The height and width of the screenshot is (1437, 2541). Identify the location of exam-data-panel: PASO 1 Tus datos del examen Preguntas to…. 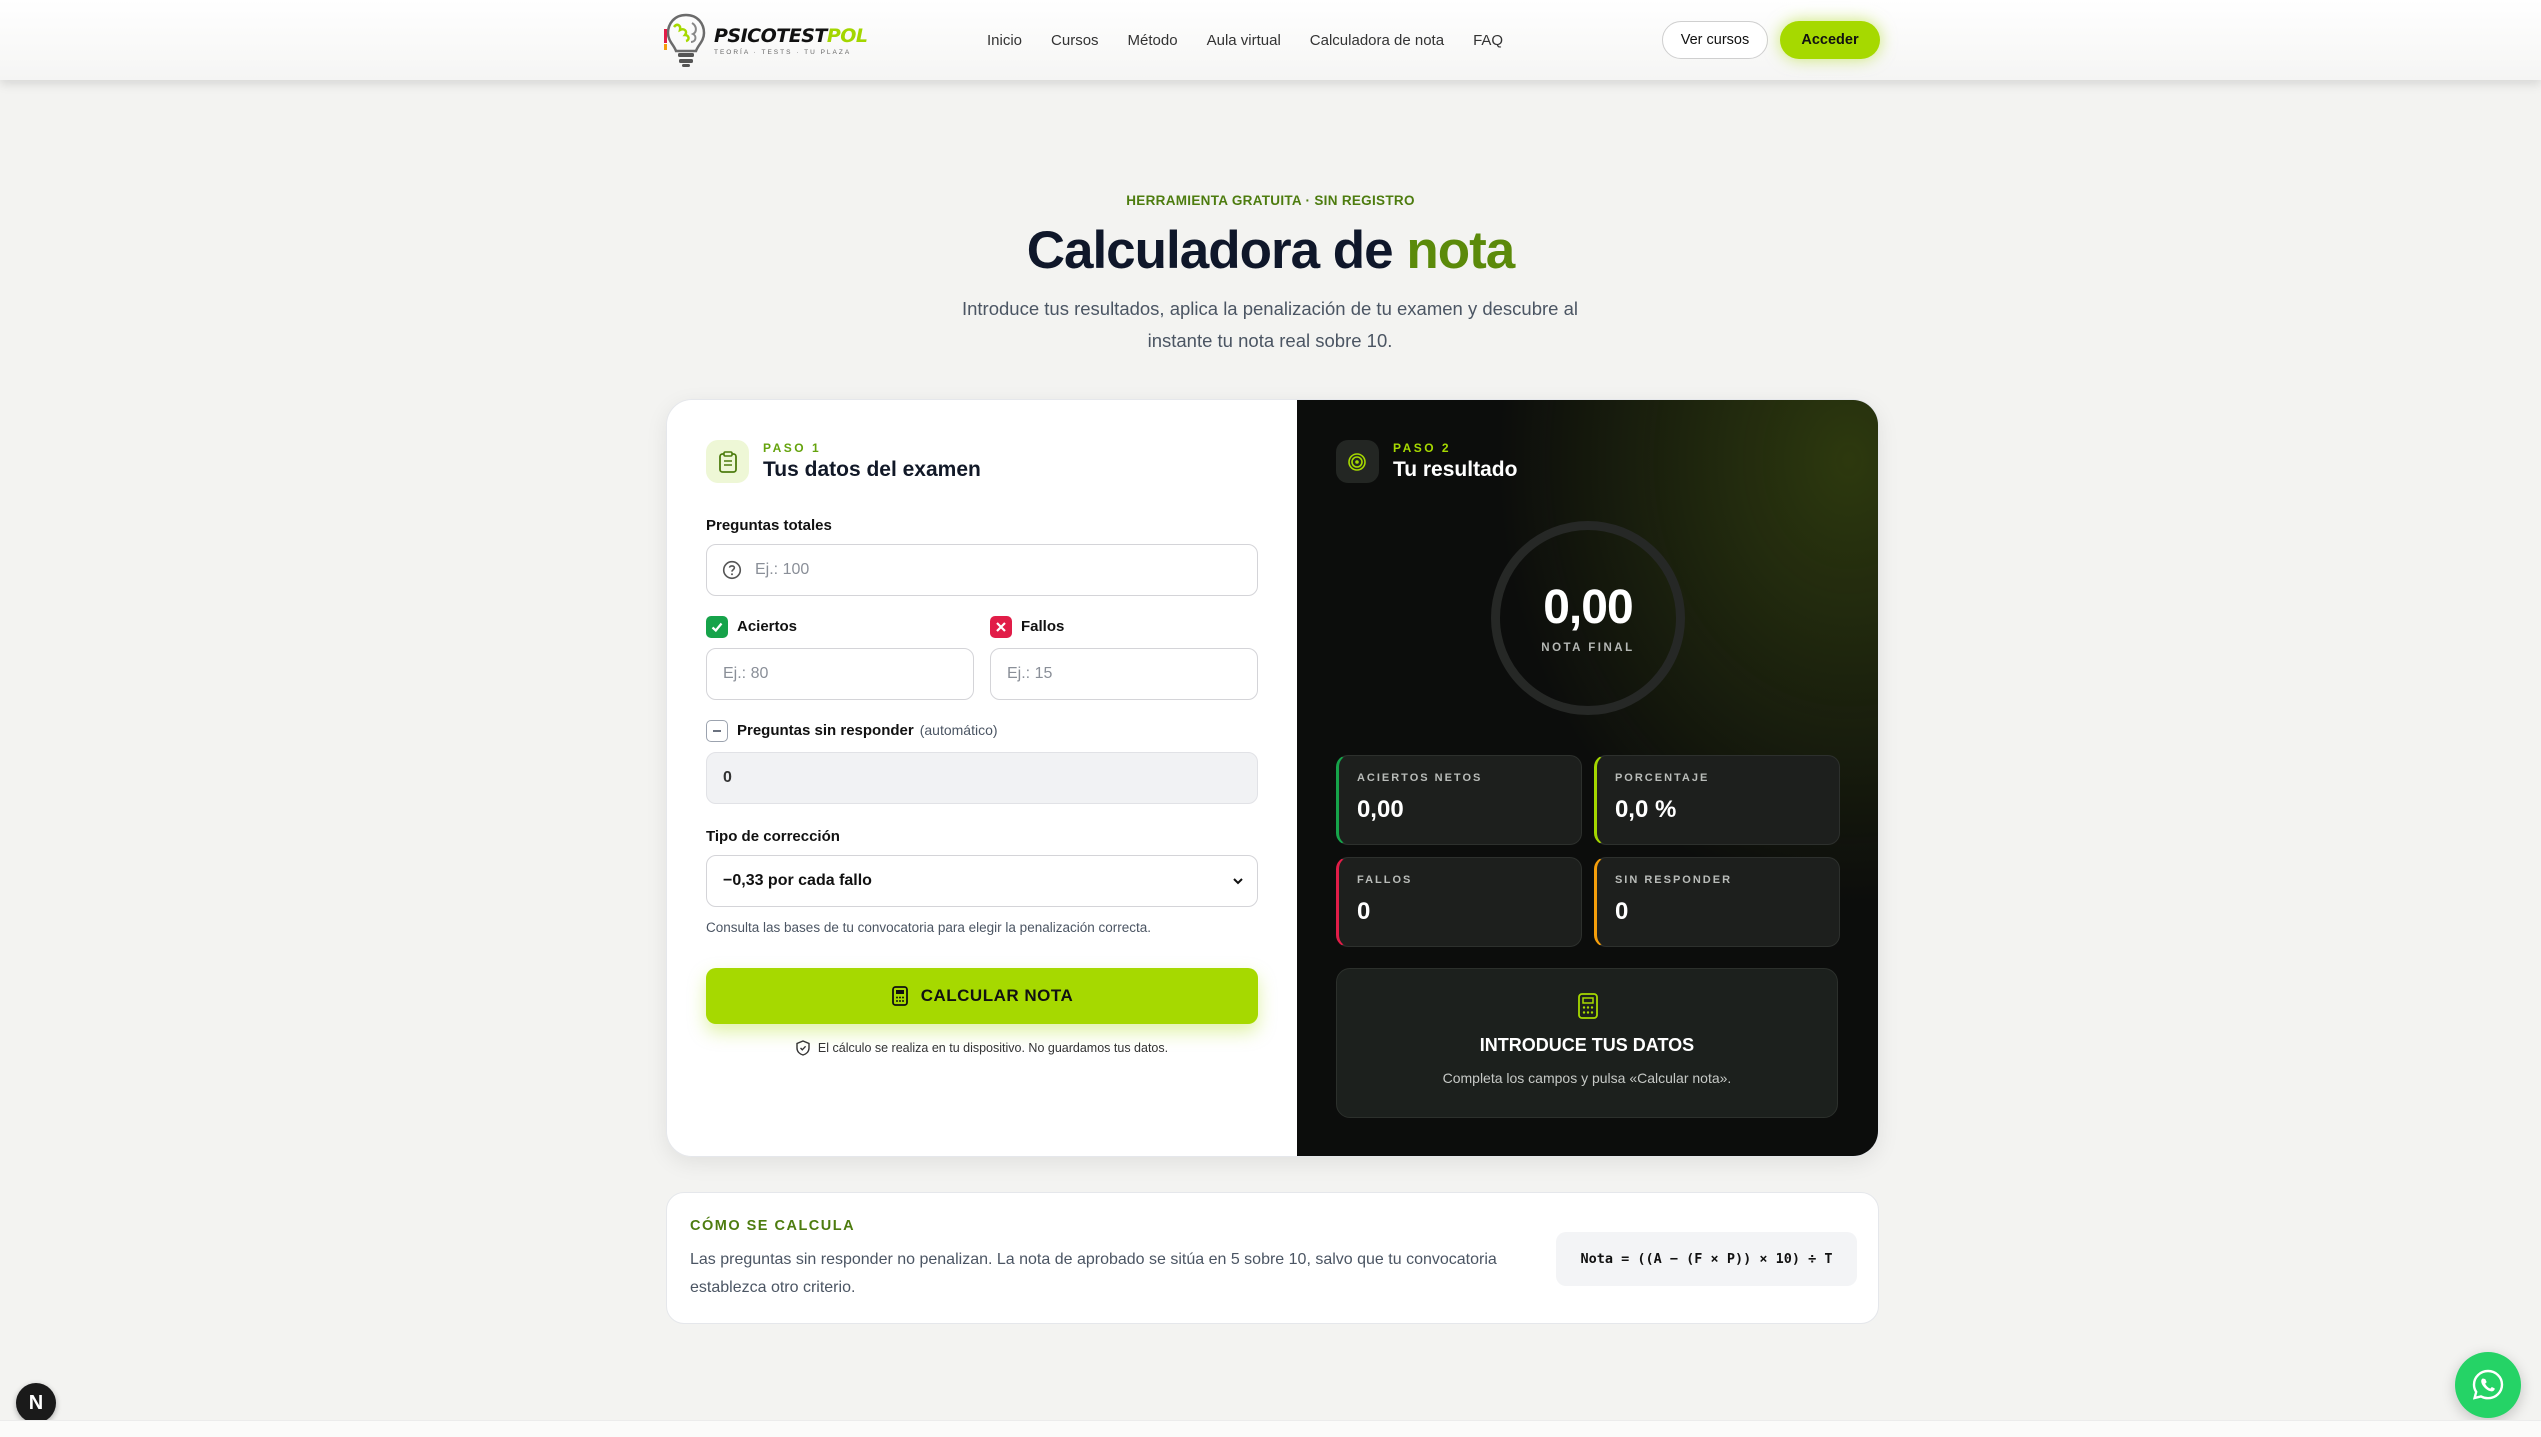
(982, 778).